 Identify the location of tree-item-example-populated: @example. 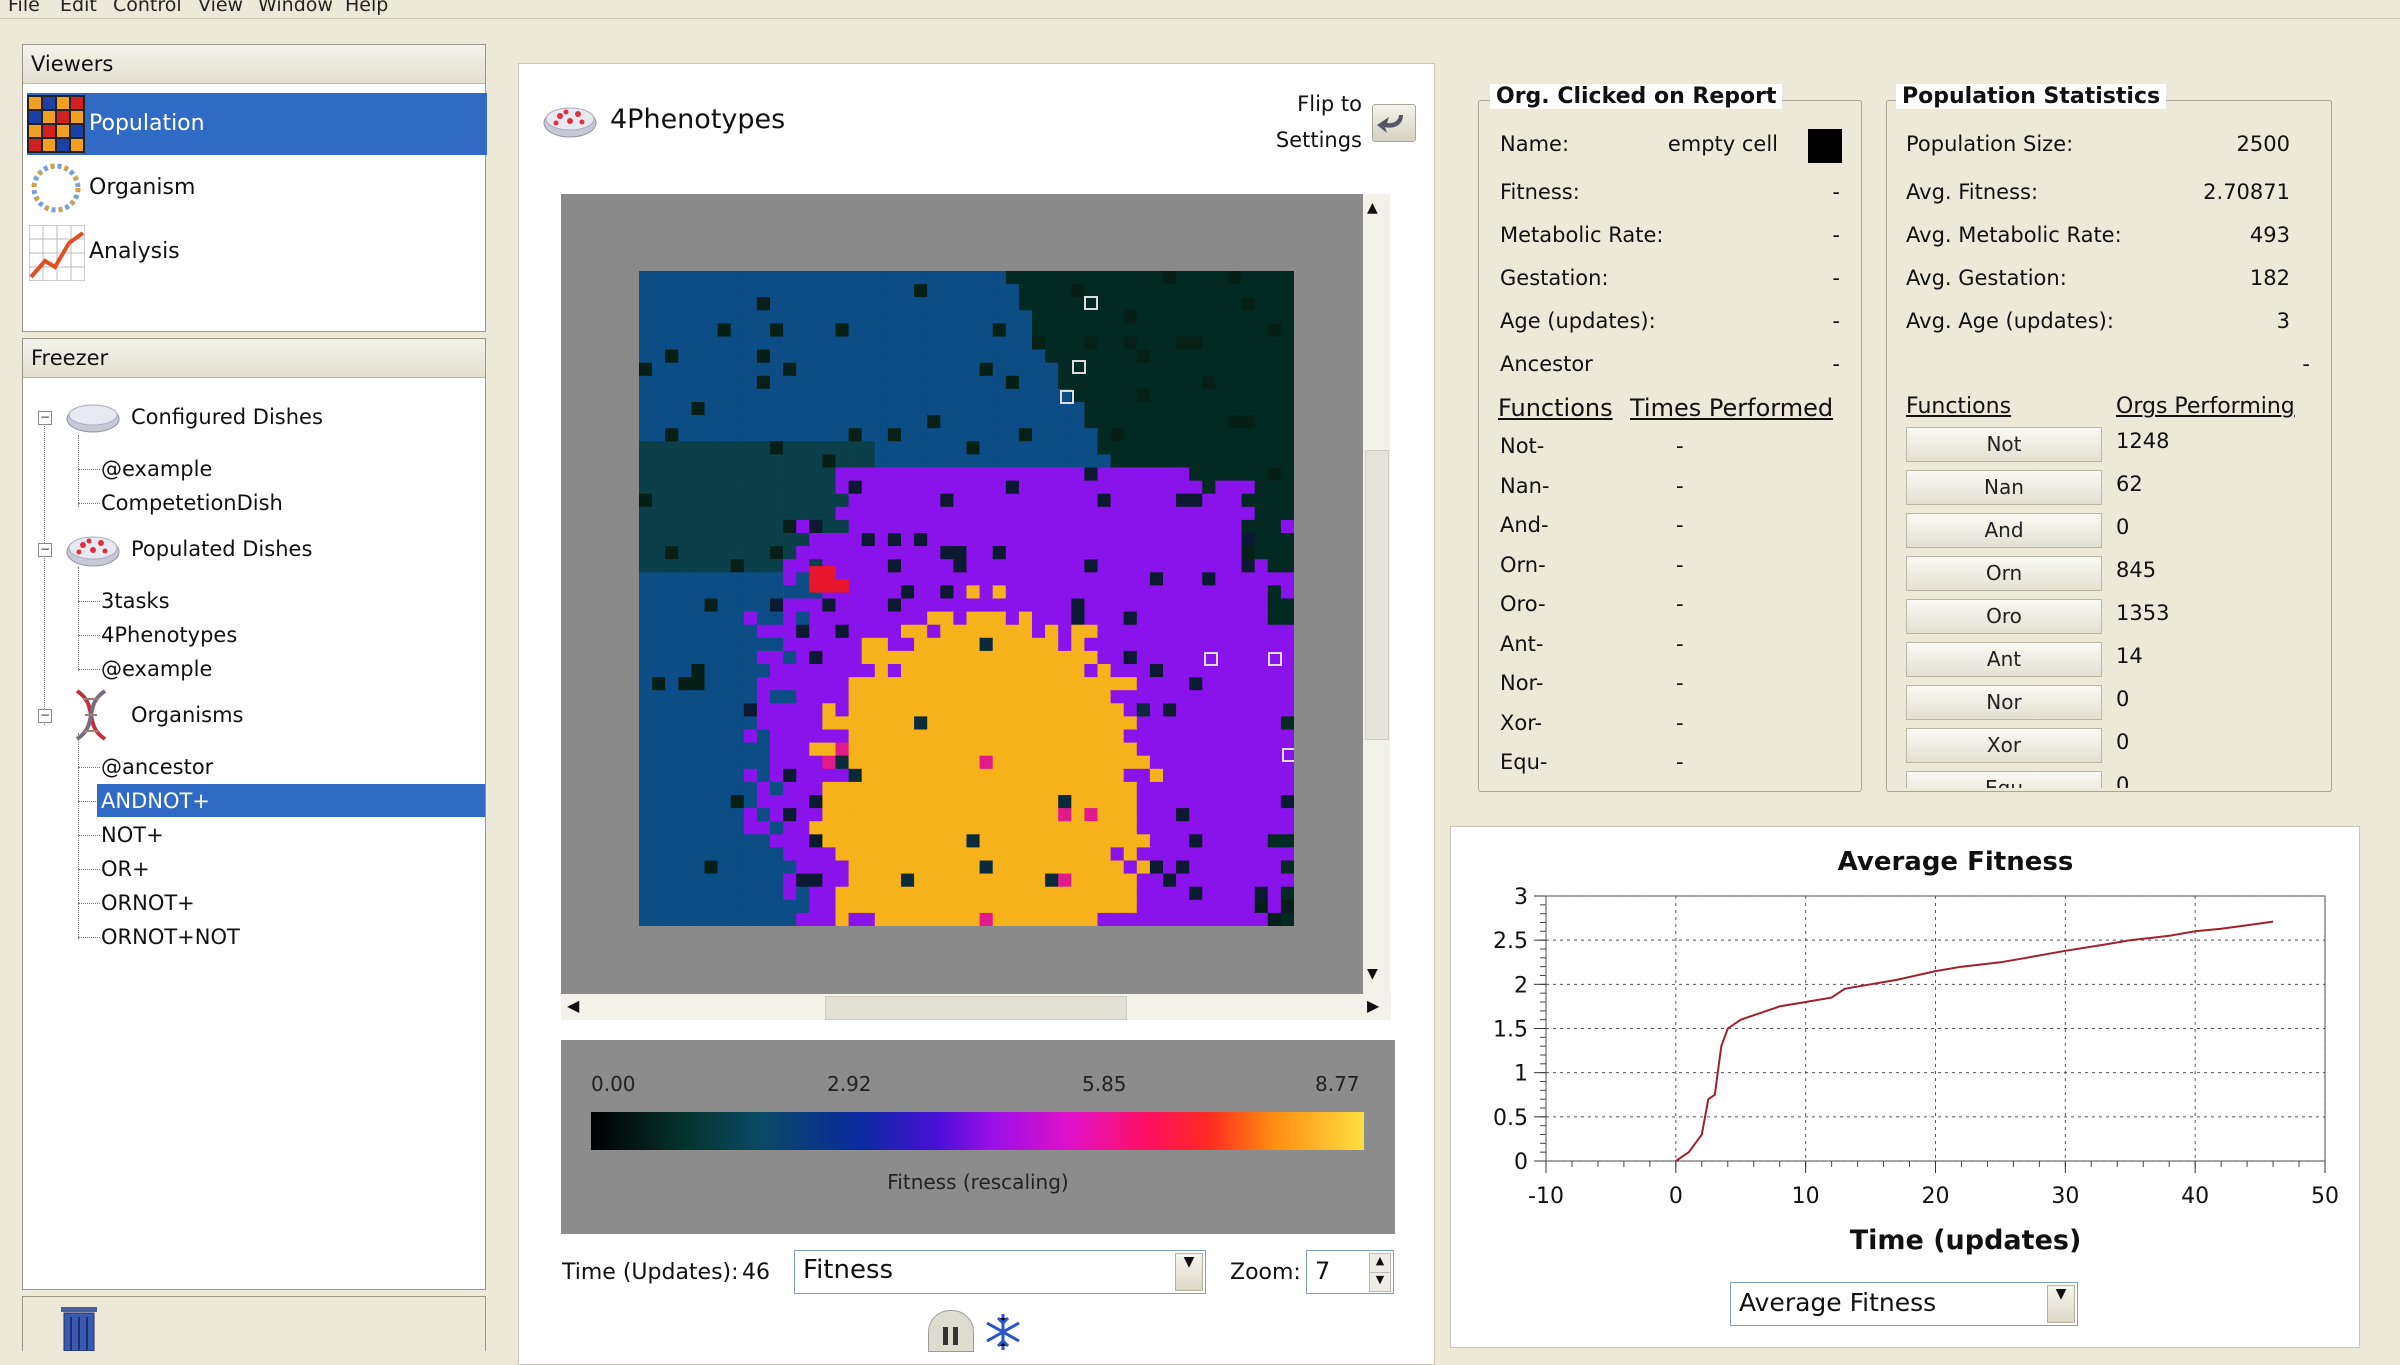
(156, 669).